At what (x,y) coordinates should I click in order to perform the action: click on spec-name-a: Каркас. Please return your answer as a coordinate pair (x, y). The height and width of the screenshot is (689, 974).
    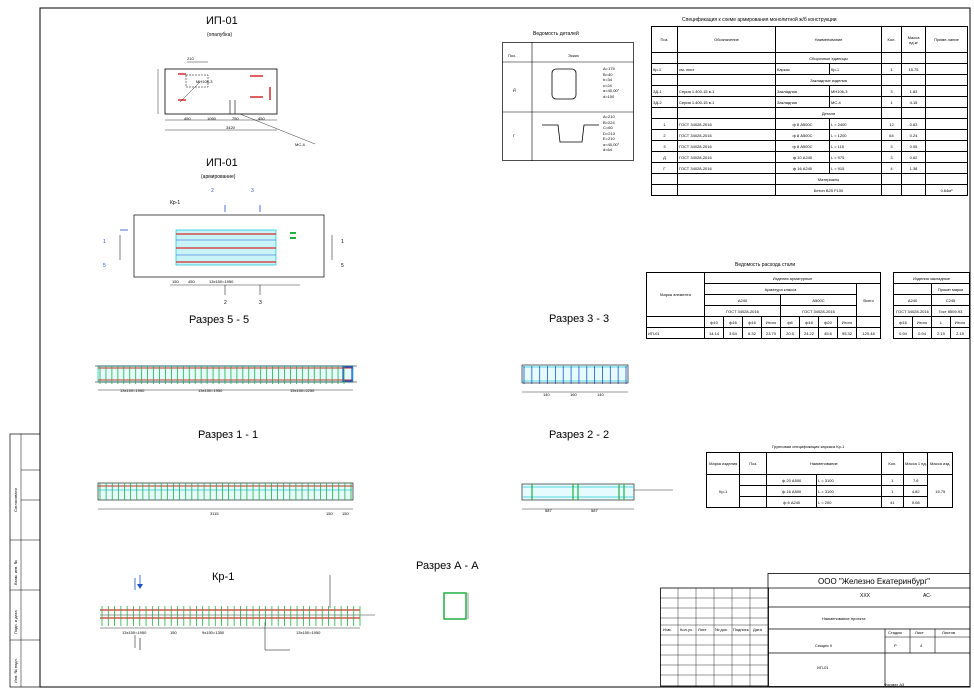
    Looking at the image, I should click on (802, 69).